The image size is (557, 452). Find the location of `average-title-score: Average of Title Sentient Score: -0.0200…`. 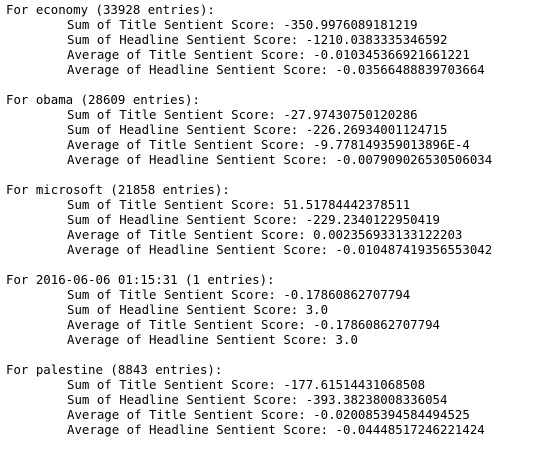

average-title-score: Average of Title Sentient Score: -0.0200… is located at coordinates (268, 414).